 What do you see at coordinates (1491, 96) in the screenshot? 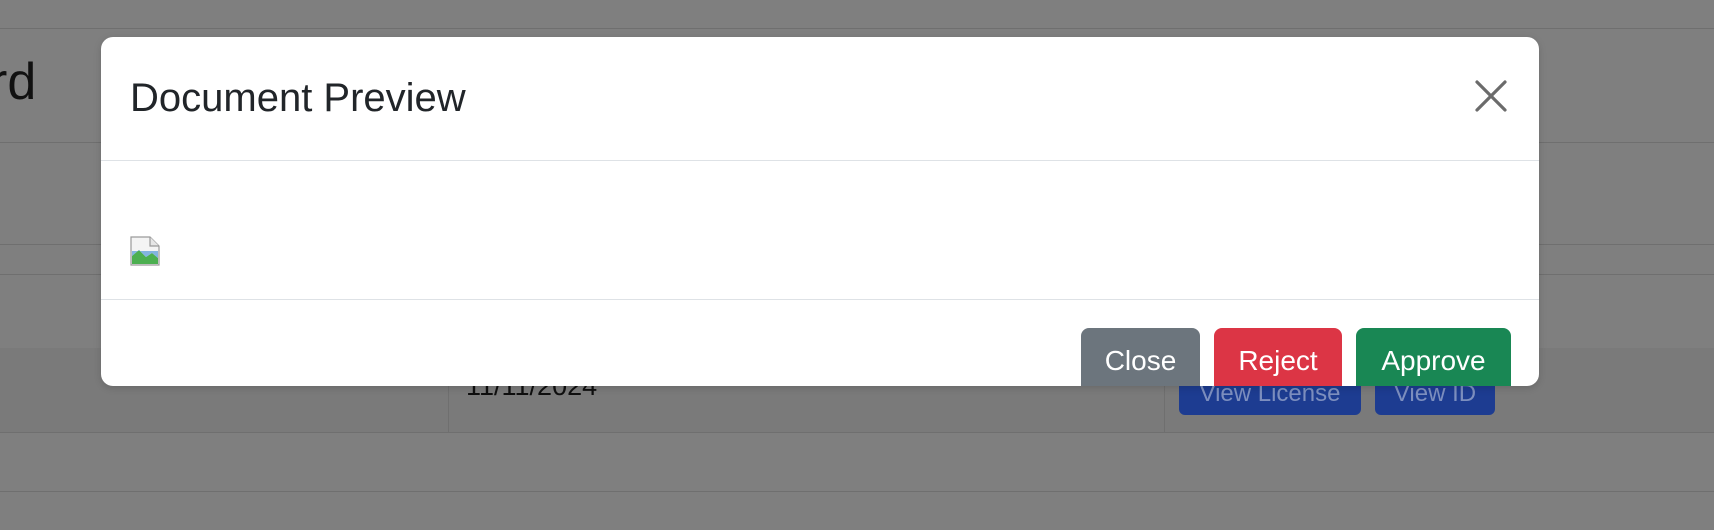
I see `close-x-icon` at bounding box center [1491, 96].